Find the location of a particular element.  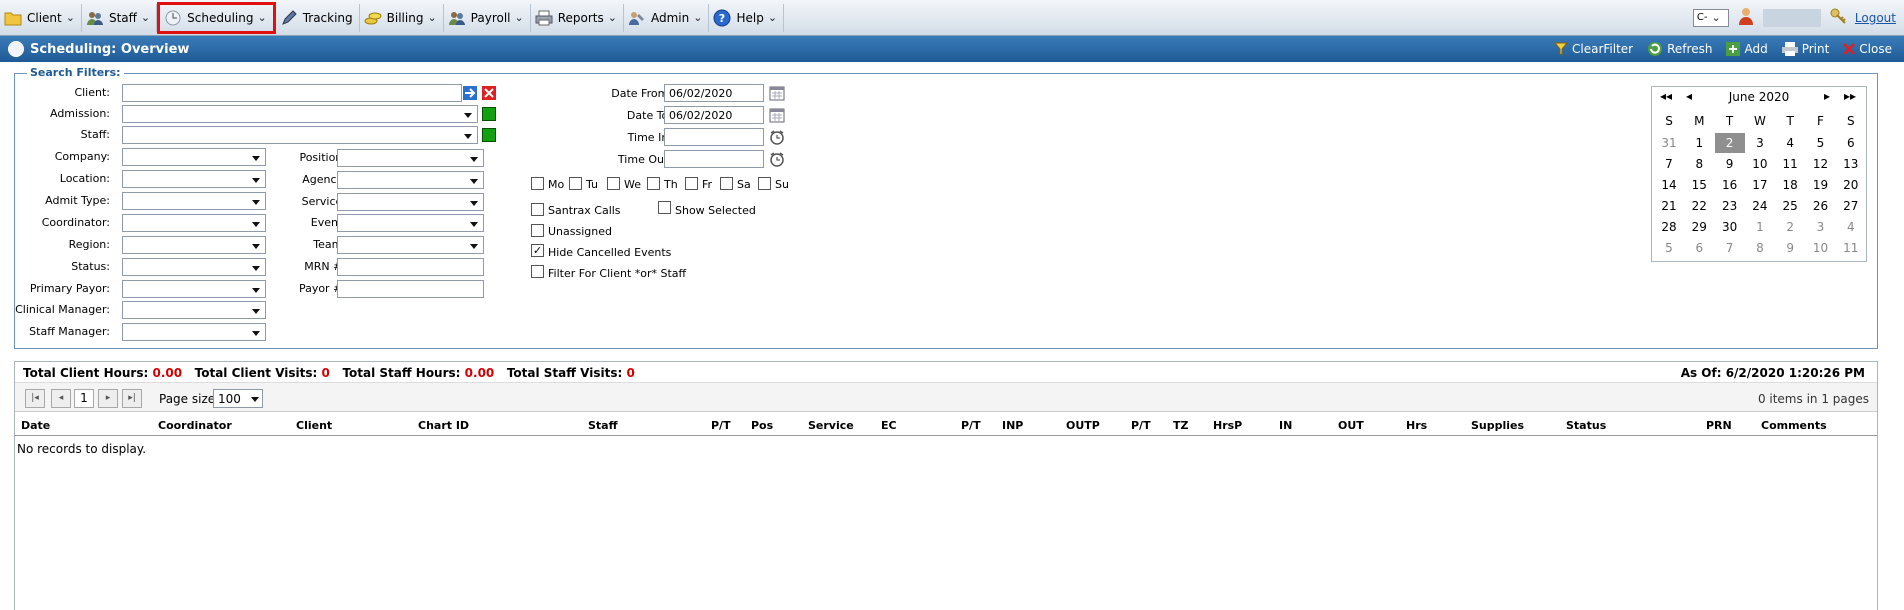

col-hrsp: HrsP is located at coordinates (1227, 425).